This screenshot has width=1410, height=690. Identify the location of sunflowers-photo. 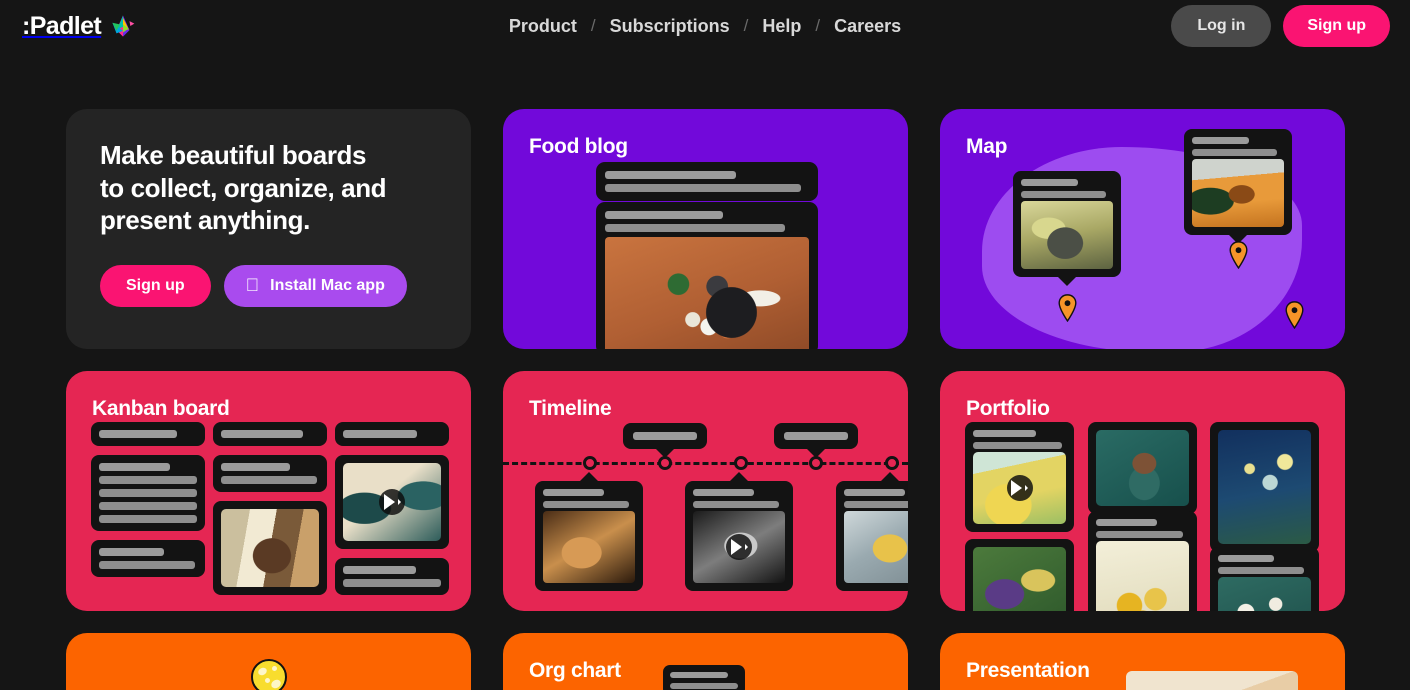
(1142, 576).